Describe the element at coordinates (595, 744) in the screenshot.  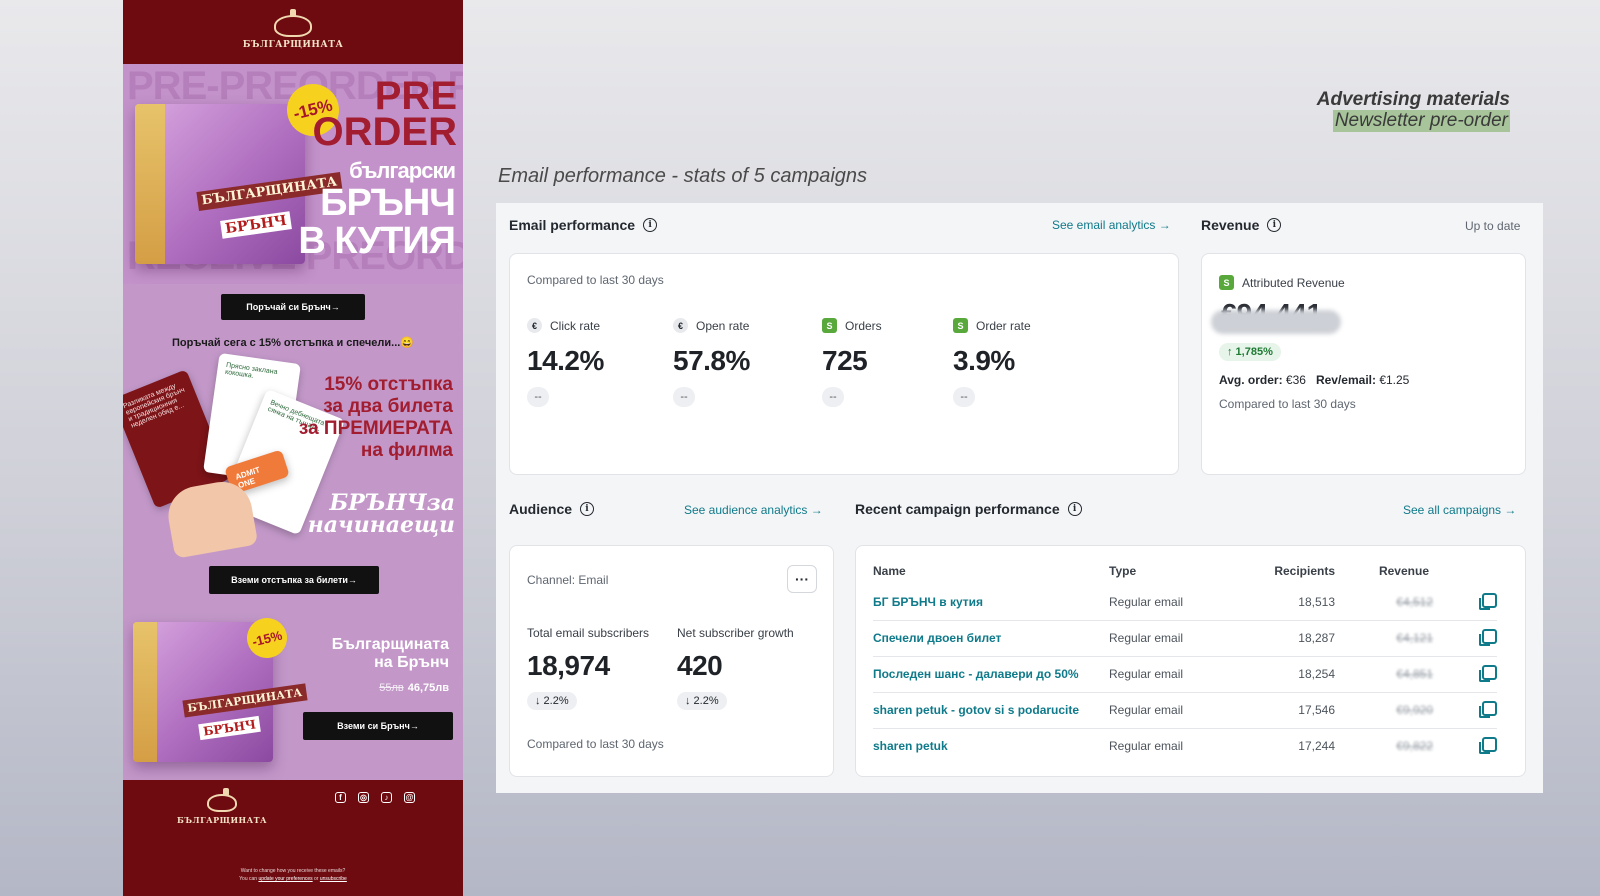
I see `audience-compared-text: Compared to last 30 days` at that location.